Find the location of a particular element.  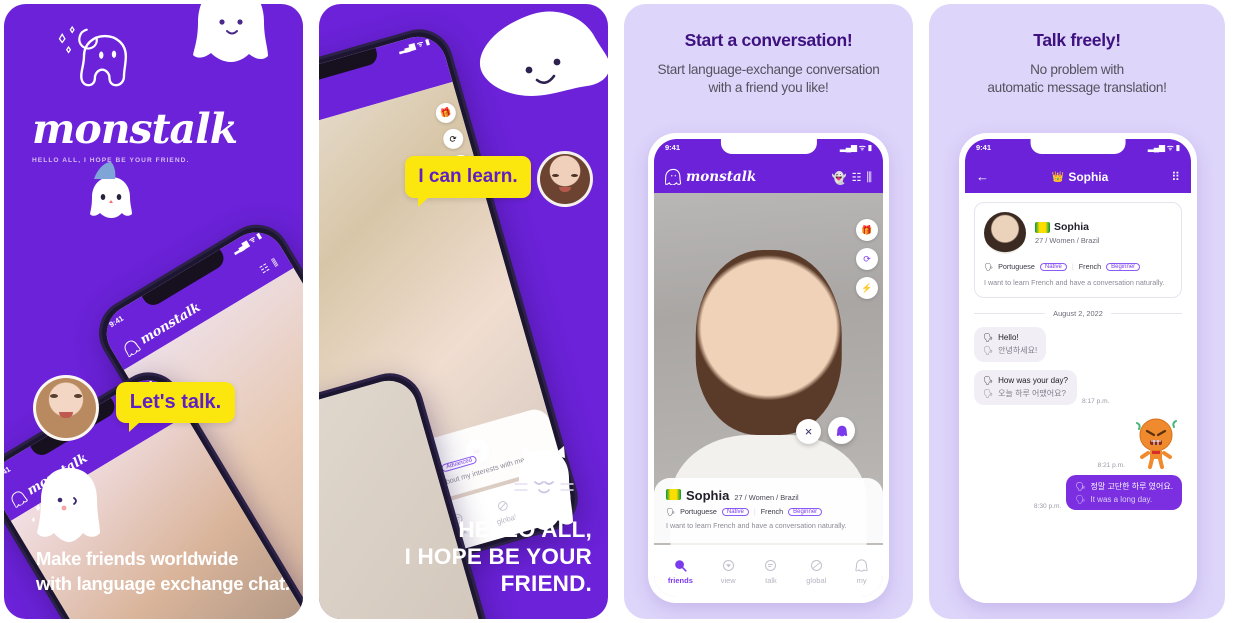

profile-name: Sophia is located at coordinates (708, 496).